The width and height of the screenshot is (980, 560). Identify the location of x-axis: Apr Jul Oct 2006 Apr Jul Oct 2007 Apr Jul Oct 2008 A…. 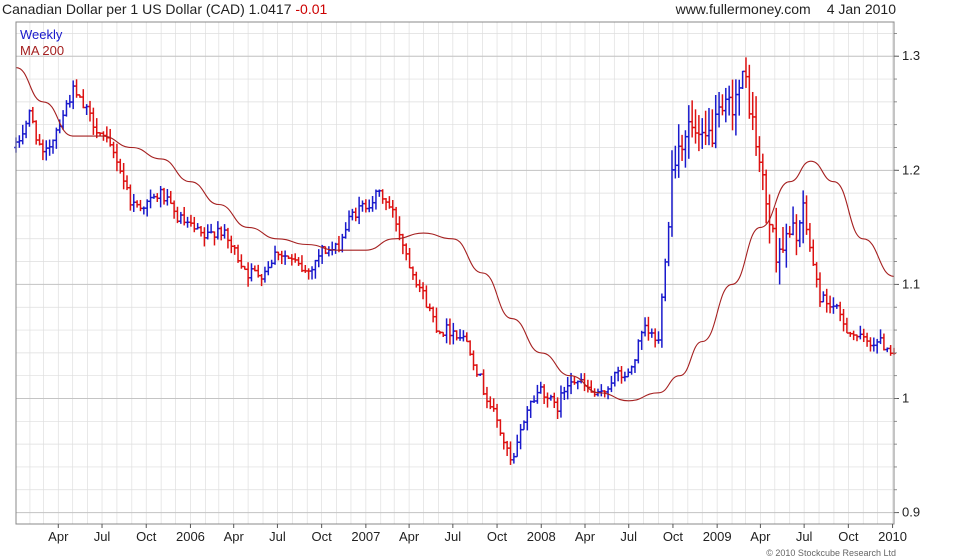
(477, 534).